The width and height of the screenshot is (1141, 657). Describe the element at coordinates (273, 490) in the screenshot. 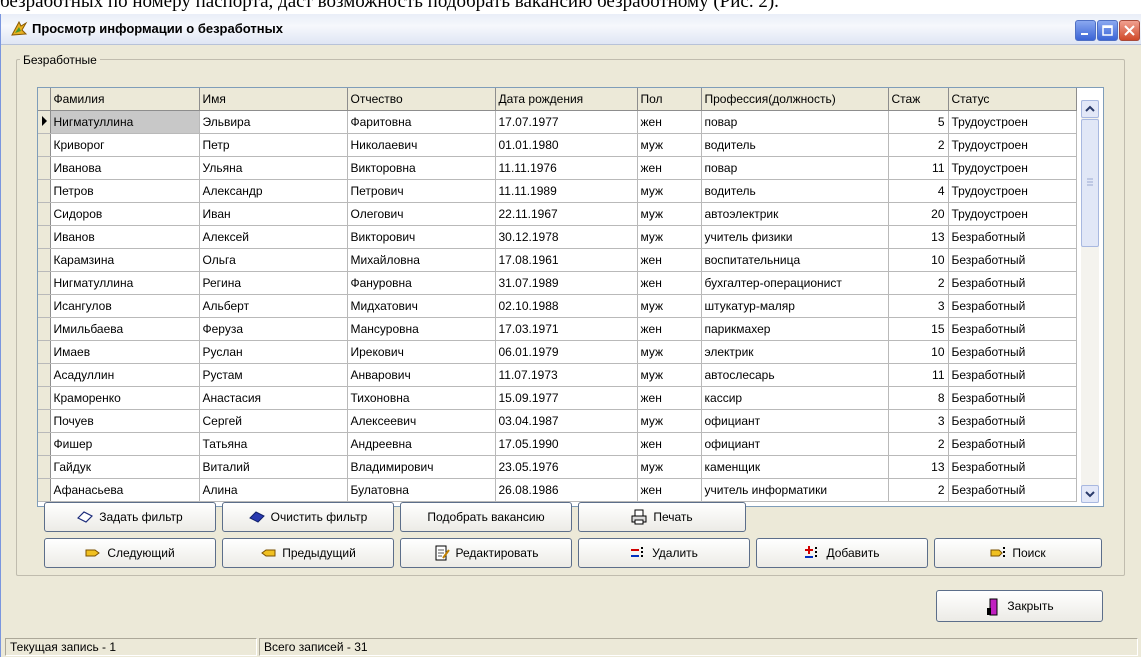

I see `table-cell: Алина` at that location.